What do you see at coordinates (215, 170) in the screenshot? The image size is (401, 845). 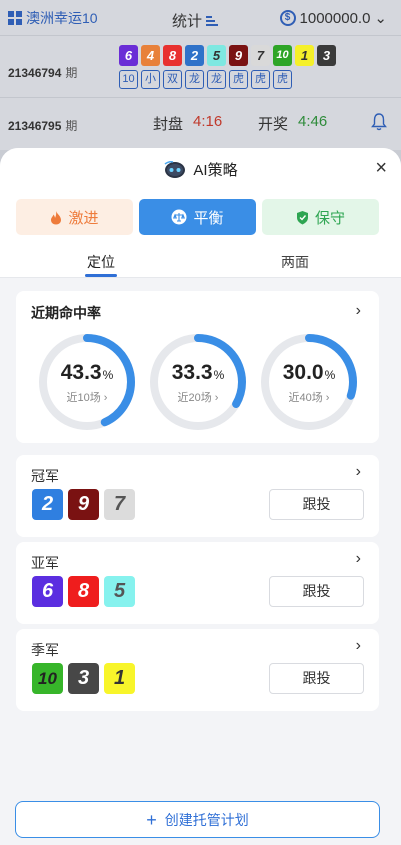 I see `sheet-title-text: AI策略` at bounding box center [215, 170].